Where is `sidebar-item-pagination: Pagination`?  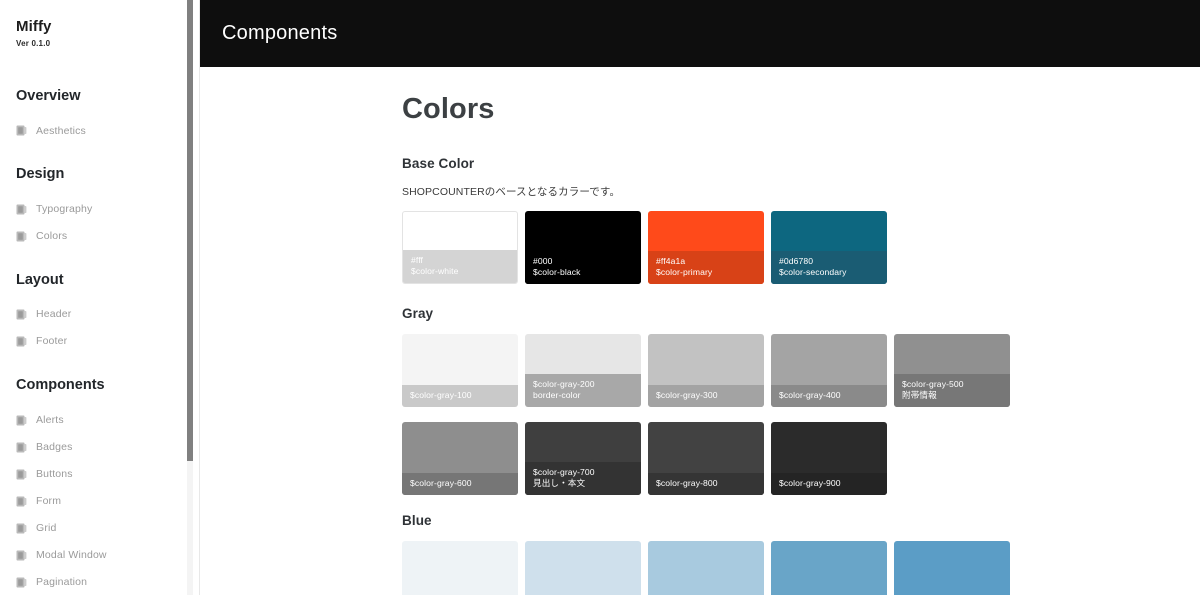
sidebar-item-pagination: Pagination is located at coordinates (100, 582).